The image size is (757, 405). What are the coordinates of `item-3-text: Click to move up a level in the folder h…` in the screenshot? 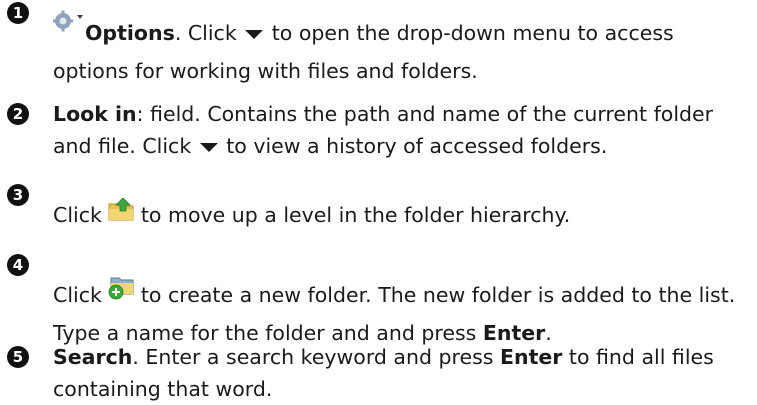 It's located at (401, 217).